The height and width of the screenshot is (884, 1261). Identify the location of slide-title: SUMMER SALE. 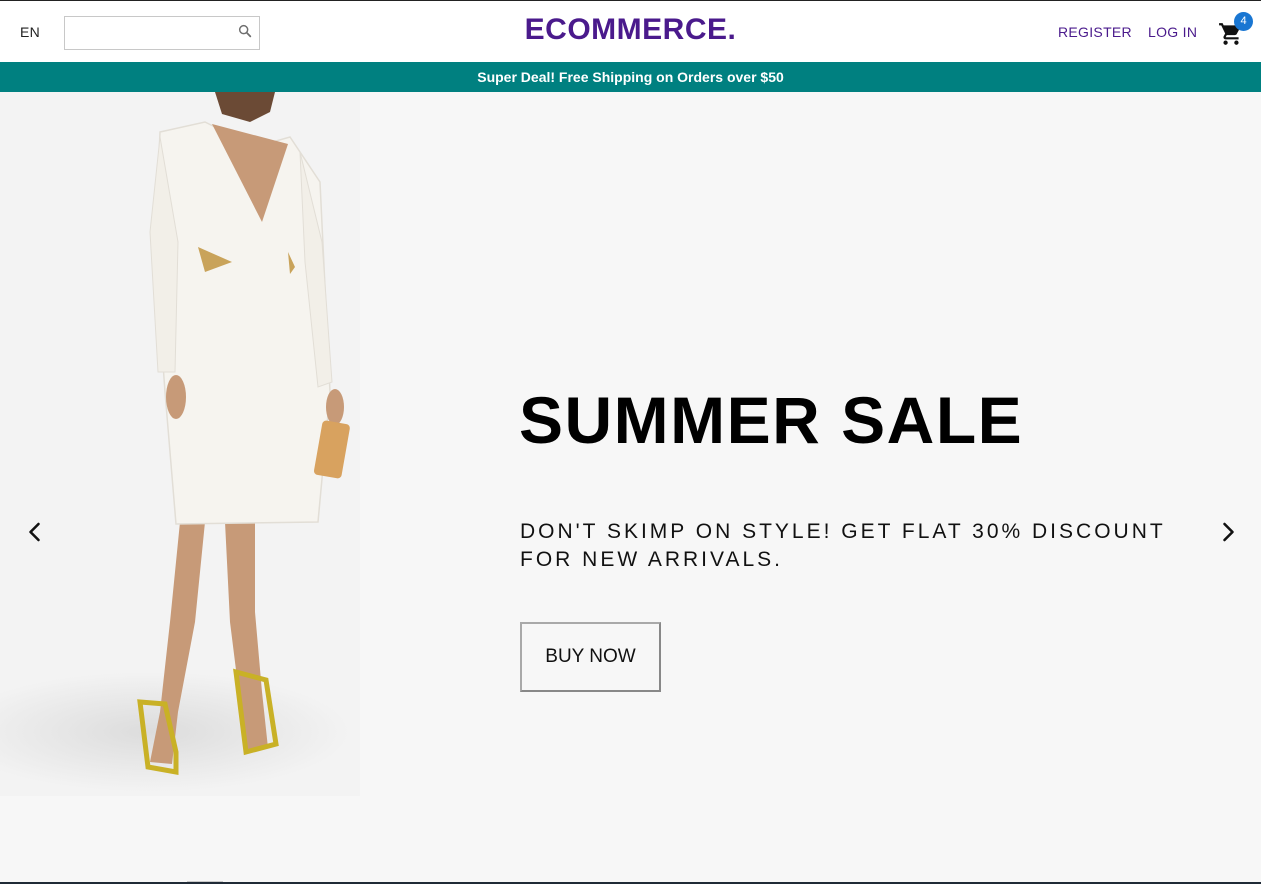
(771, 420).